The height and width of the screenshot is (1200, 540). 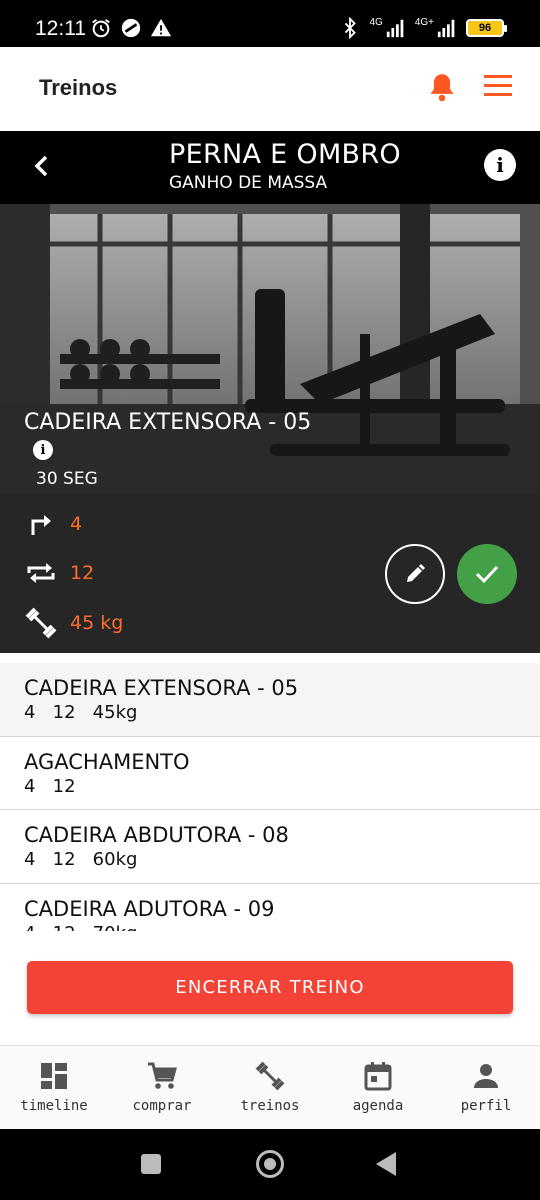 I want to click on exercise-meta: 4 12 45kg, so click(x=81, y=712).